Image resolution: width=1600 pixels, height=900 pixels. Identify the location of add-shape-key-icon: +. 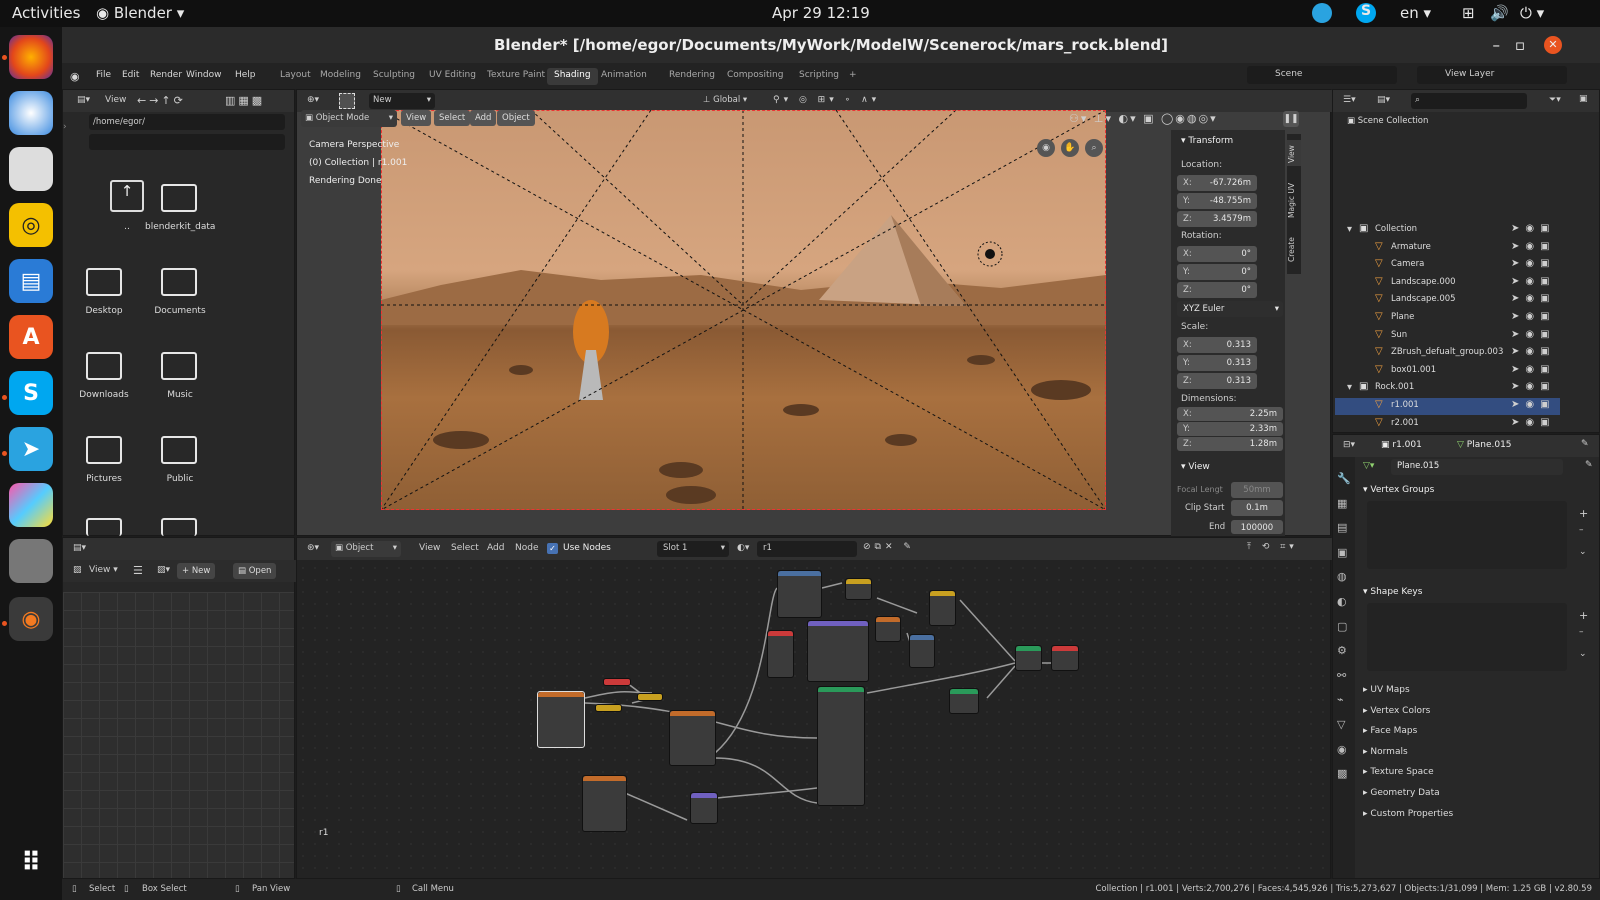
(1583, 615).